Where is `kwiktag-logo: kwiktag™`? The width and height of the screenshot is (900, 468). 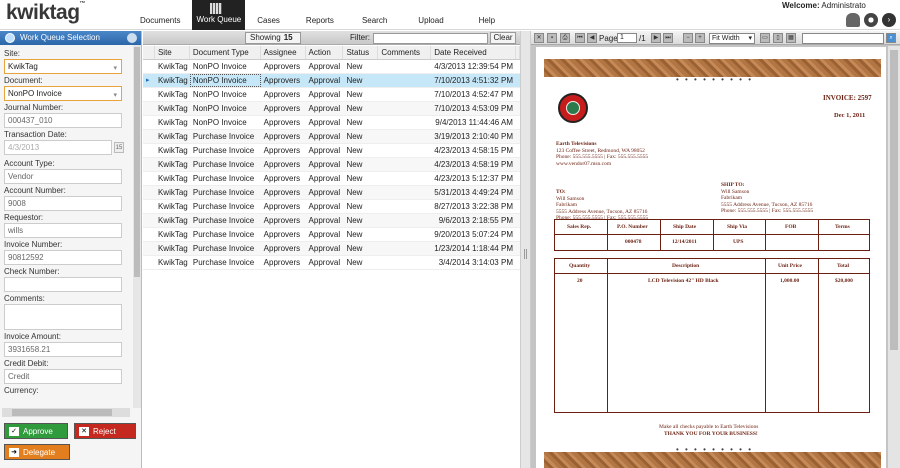
kwiktag-logo: kwiktag™ is located at coordinates (45, 13).